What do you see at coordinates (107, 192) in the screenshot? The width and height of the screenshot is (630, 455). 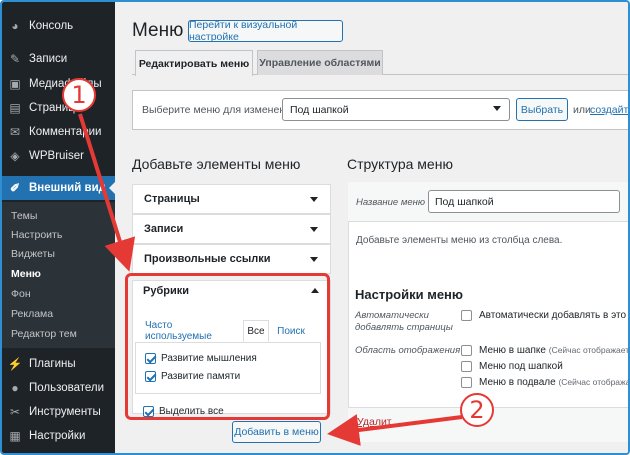 I see `arrow-to-categories` at bounding box center [107, 192].